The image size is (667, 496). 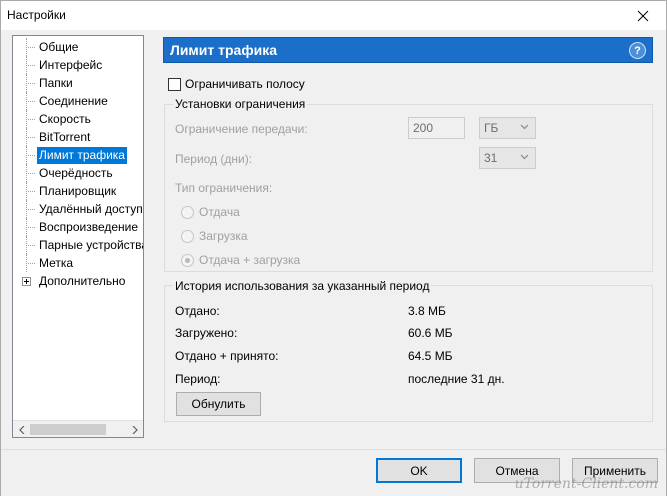 I want to click on close-icon, so click(x=643, y=15).